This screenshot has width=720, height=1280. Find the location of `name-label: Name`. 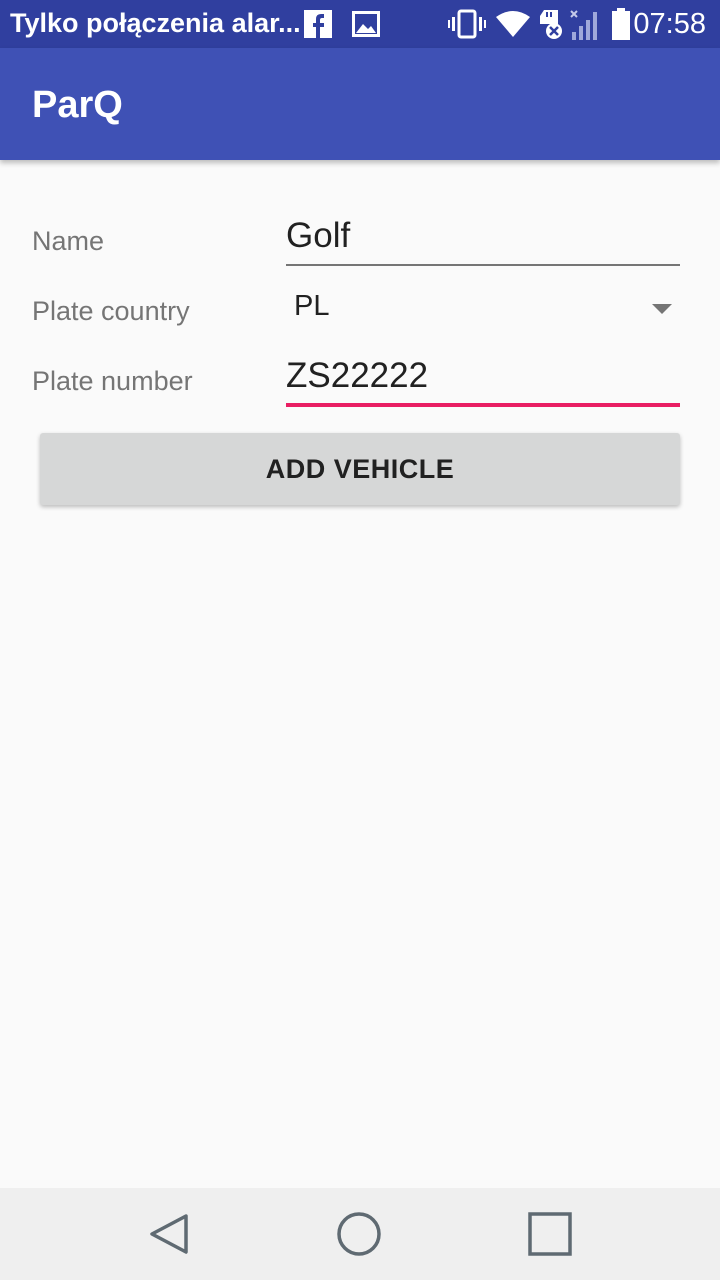

name-label: Name is located at coordinates (68, 241).